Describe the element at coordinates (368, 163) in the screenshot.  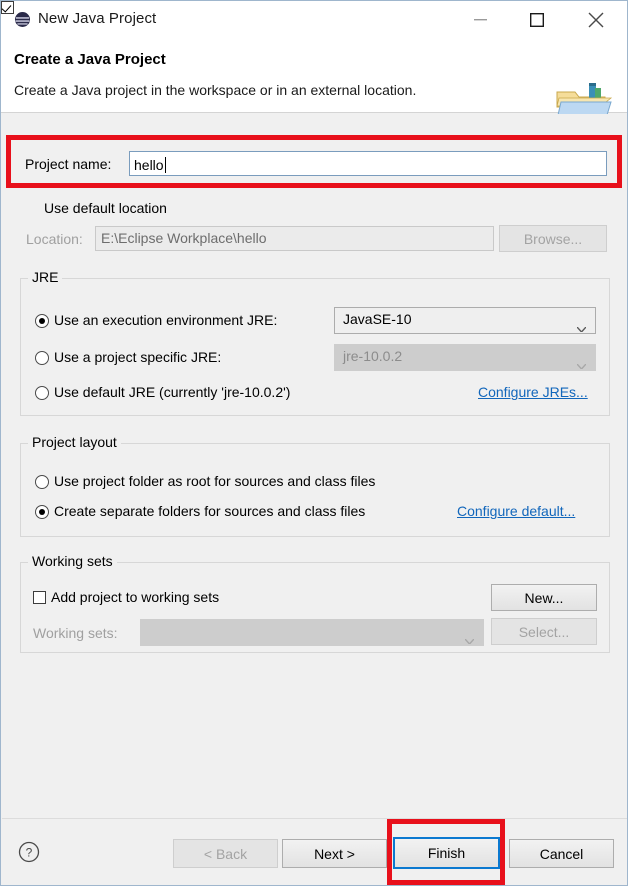
I see `project-name-input: hello` at that location.